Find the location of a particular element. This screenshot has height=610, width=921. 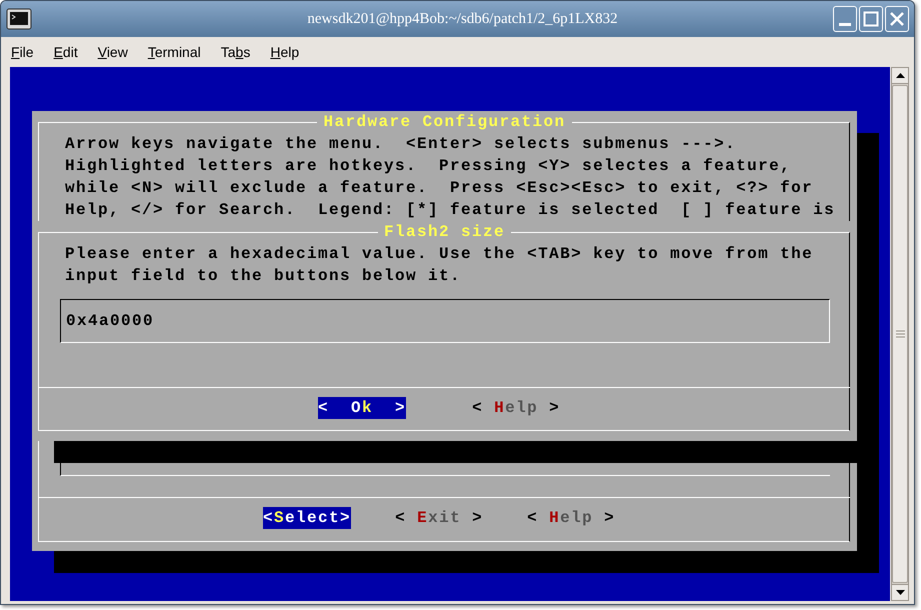

scroll-up-button is located at coordinates (900, 76).